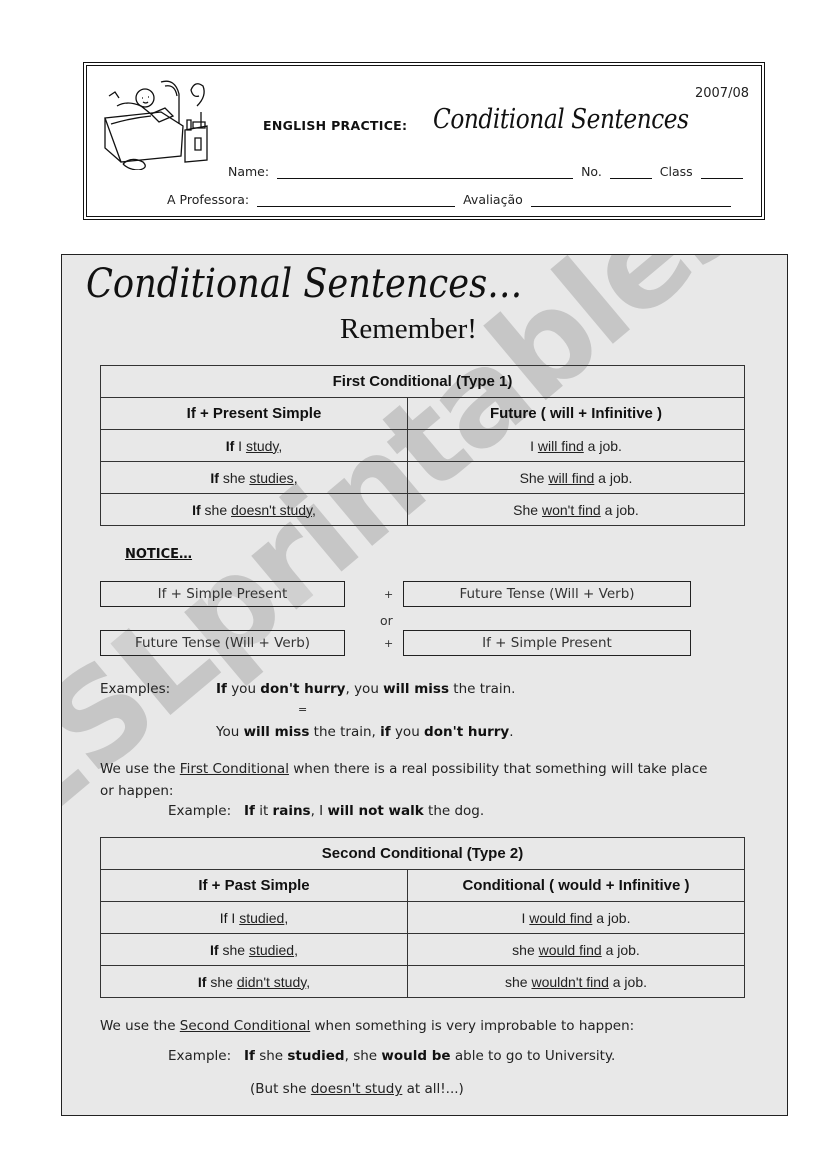 The width and height of the screenshot is (821, 1169). Describe the element at coordinates (208, 199) in the screenshot. I see `teacher-label: A Professora:` at that location.